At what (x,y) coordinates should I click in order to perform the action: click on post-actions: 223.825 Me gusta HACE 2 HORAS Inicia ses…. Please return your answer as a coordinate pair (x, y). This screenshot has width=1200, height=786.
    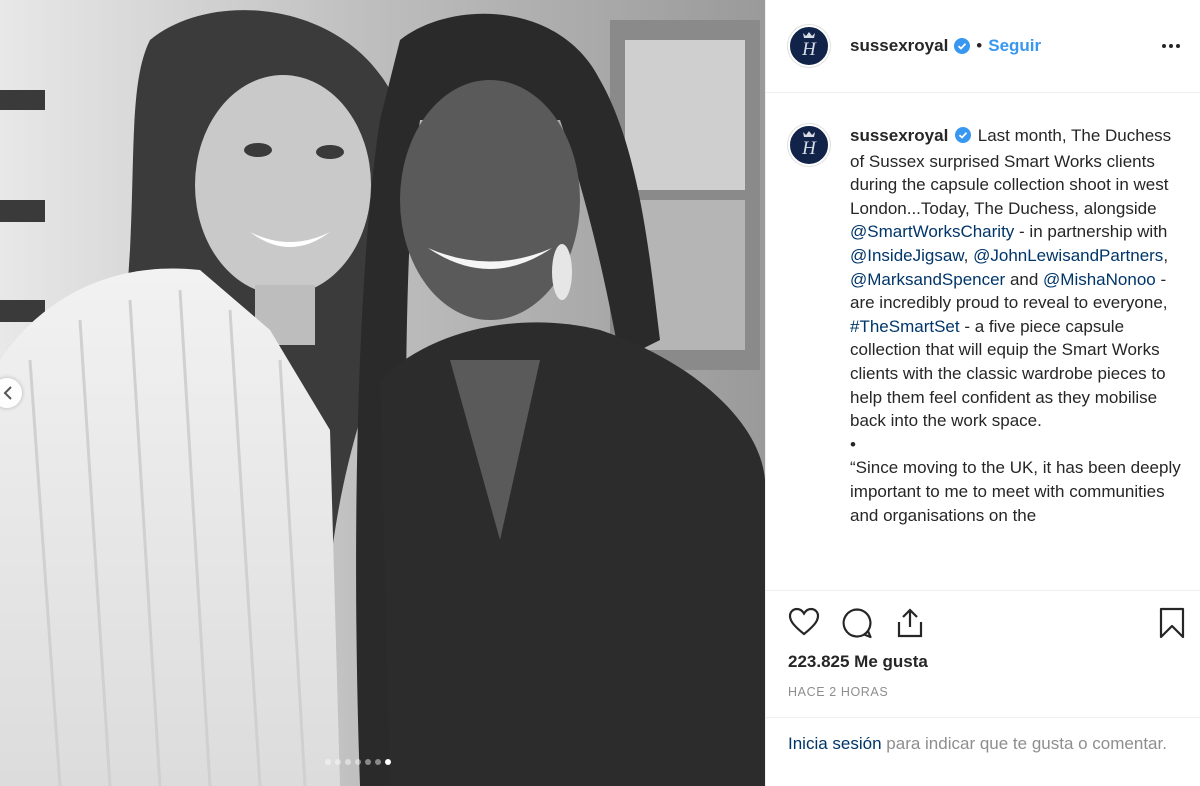
    Looking at the image, I should click on (983, 688).